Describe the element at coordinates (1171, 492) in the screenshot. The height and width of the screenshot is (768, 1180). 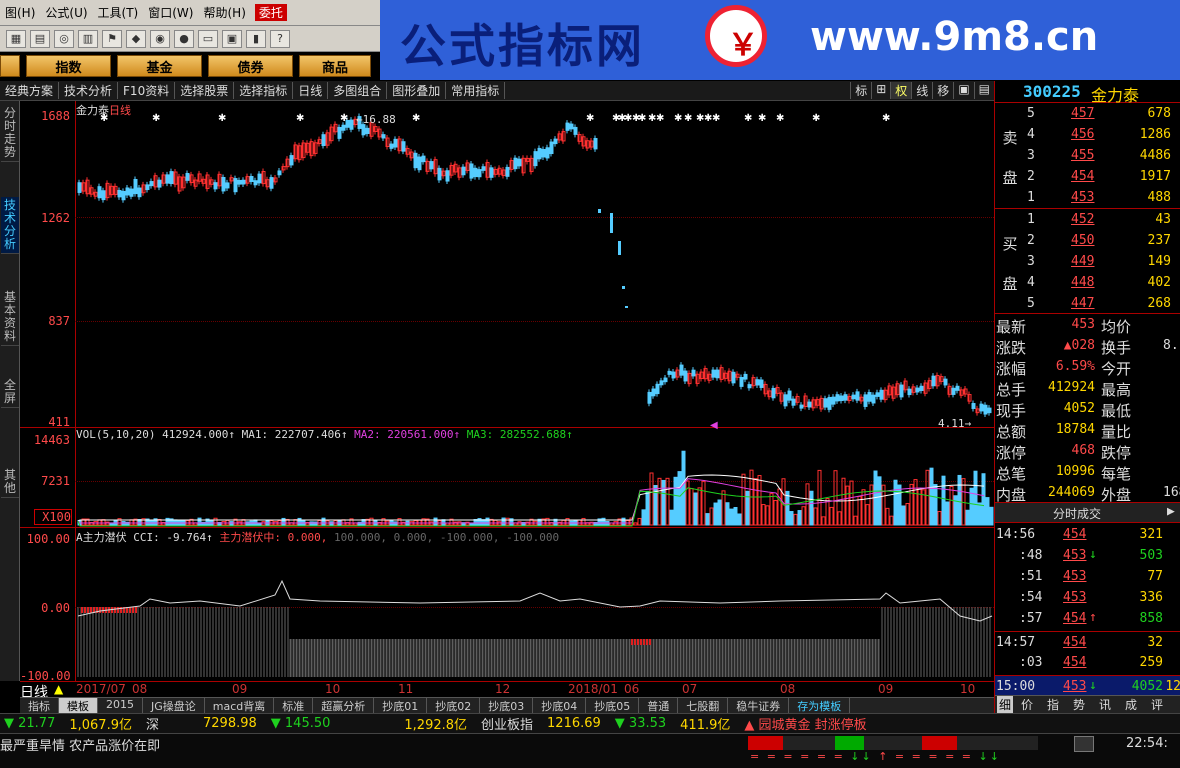
I see `stat-value: 168` at that location.